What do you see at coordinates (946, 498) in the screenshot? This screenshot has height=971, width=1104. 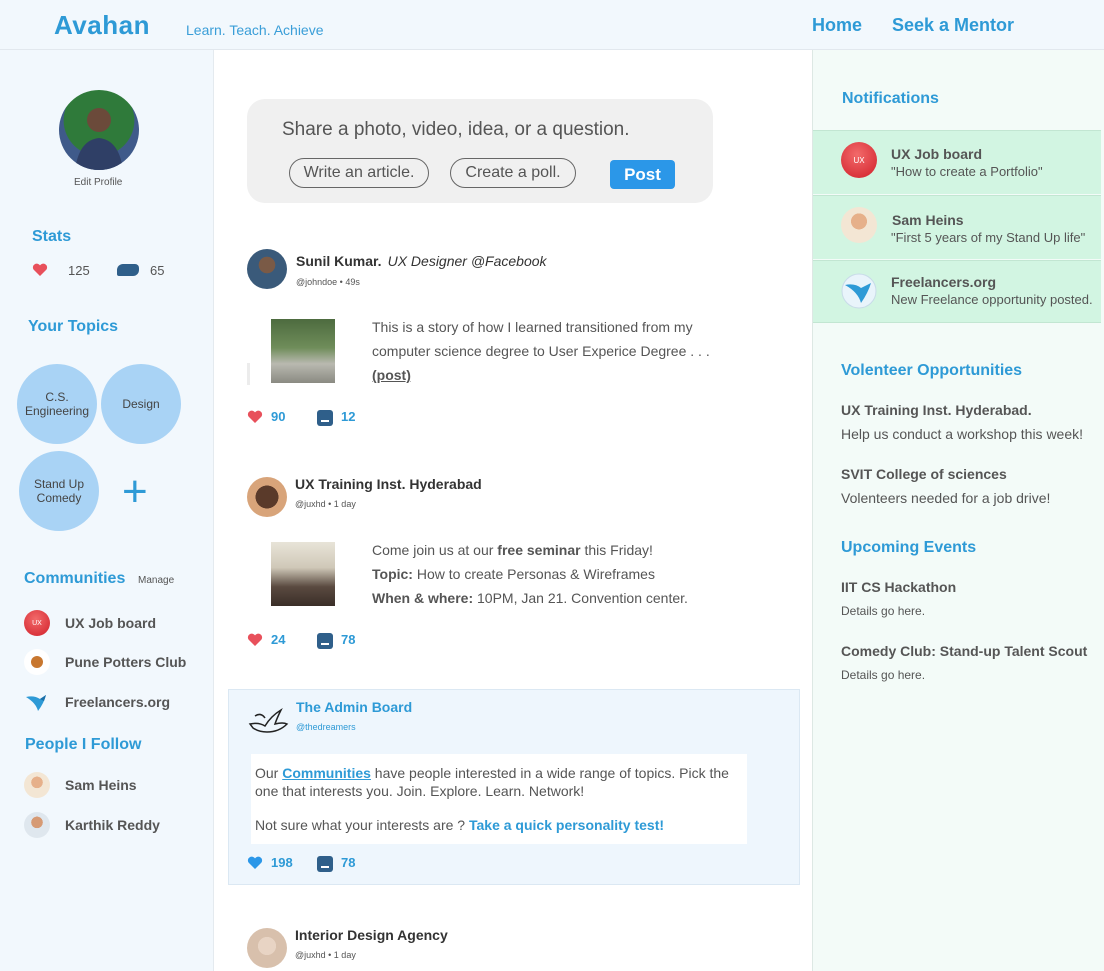 I see `volunteer-item-desc: Volenteers needed for a job drive!` at bounding box center [946, 498].